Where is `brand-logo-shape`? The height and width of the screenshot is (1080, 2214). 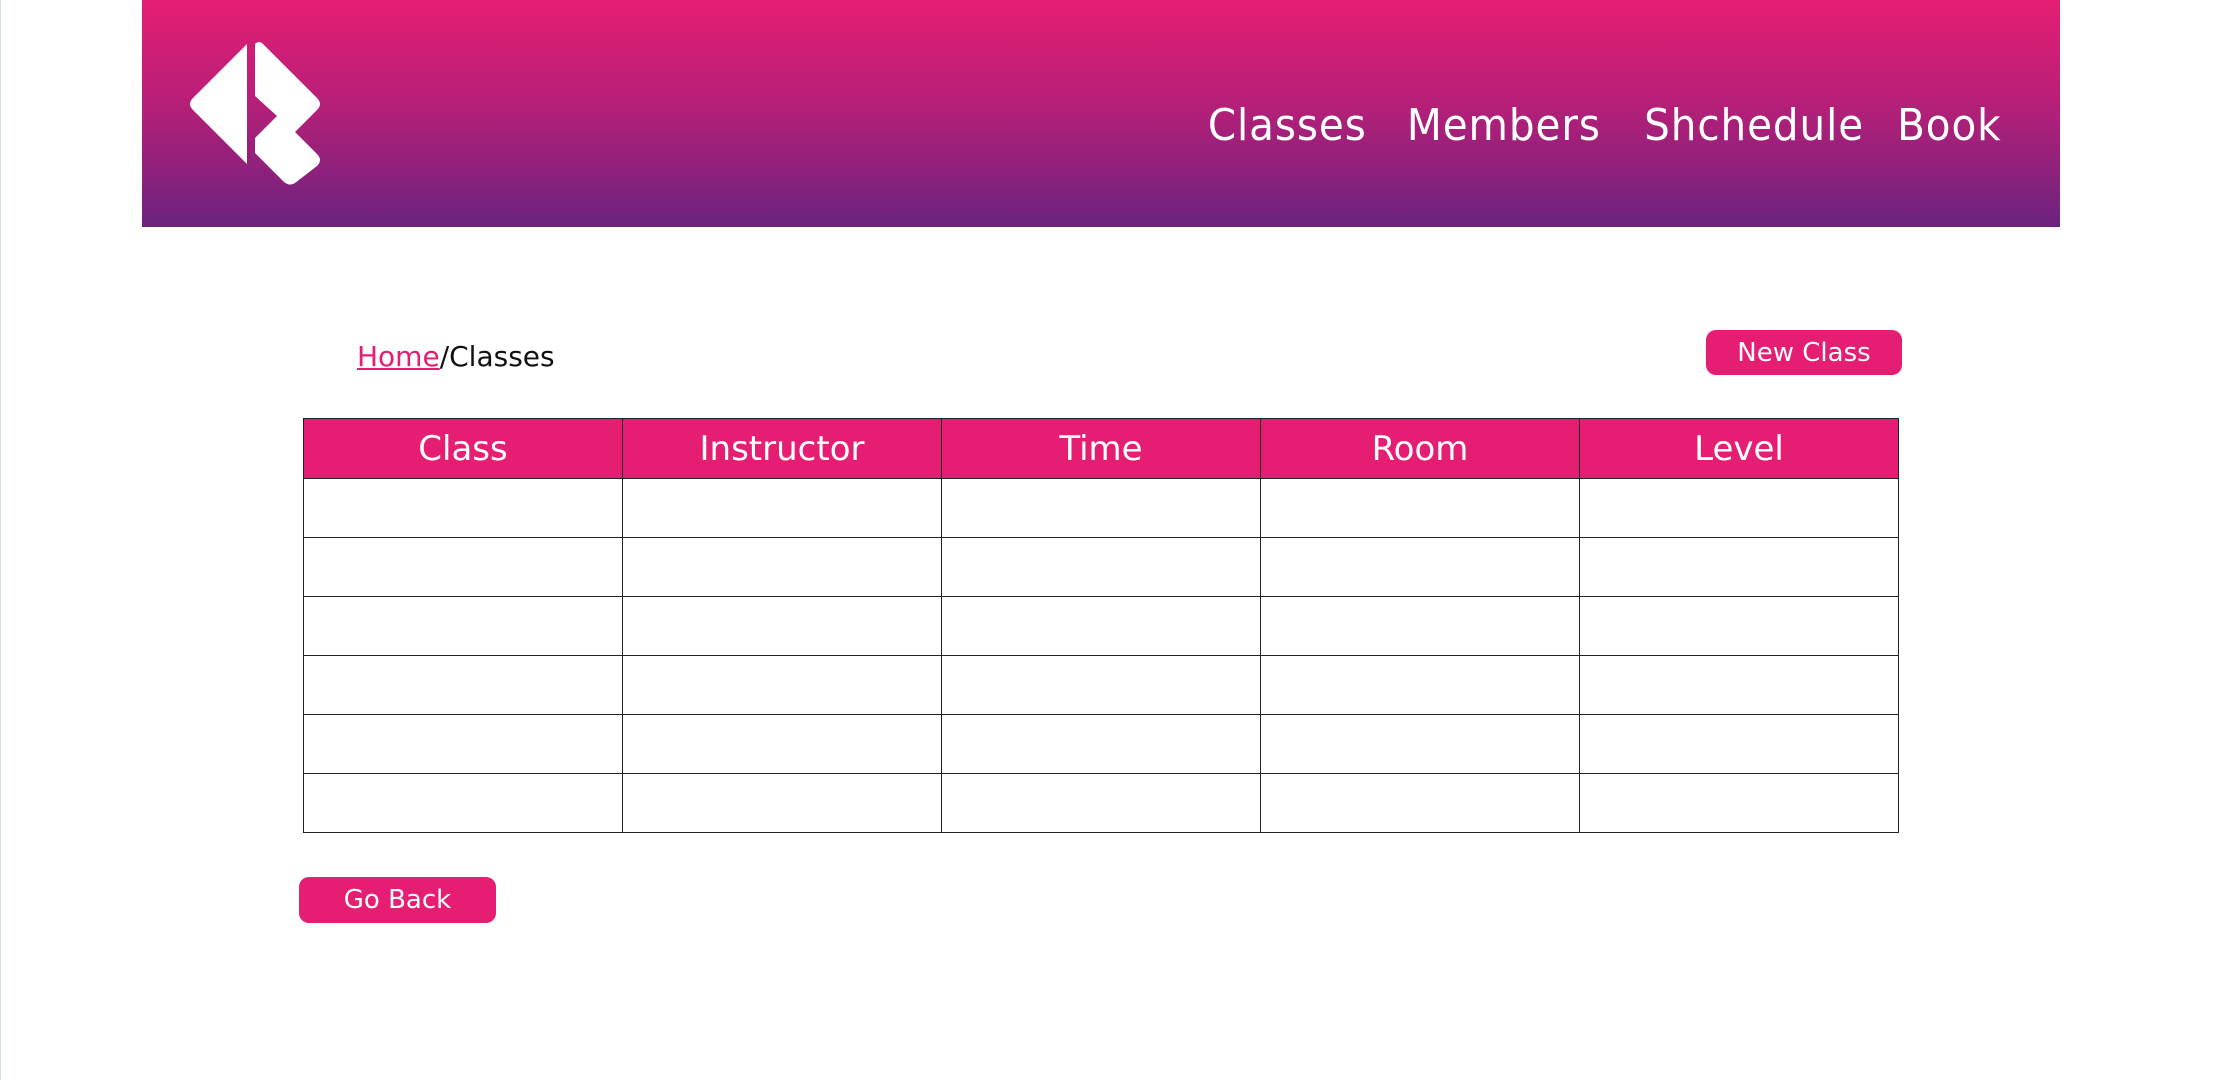
brand-logo-shape is located at coordinates (255, 113).